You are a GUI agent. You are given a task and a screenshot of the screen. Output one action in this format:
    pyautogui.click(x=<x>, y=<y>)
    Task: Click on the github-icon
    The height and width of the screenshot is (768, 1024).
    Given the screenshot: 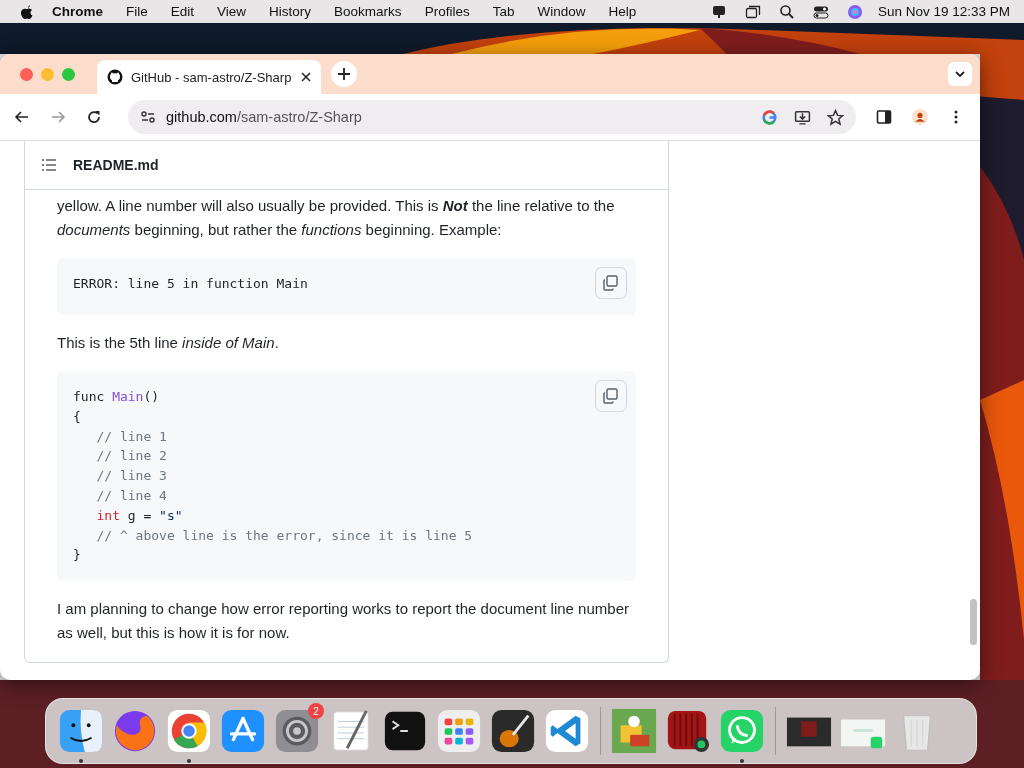 What is the action you would take?
    pyautogui.click(x=115, y=77)
    